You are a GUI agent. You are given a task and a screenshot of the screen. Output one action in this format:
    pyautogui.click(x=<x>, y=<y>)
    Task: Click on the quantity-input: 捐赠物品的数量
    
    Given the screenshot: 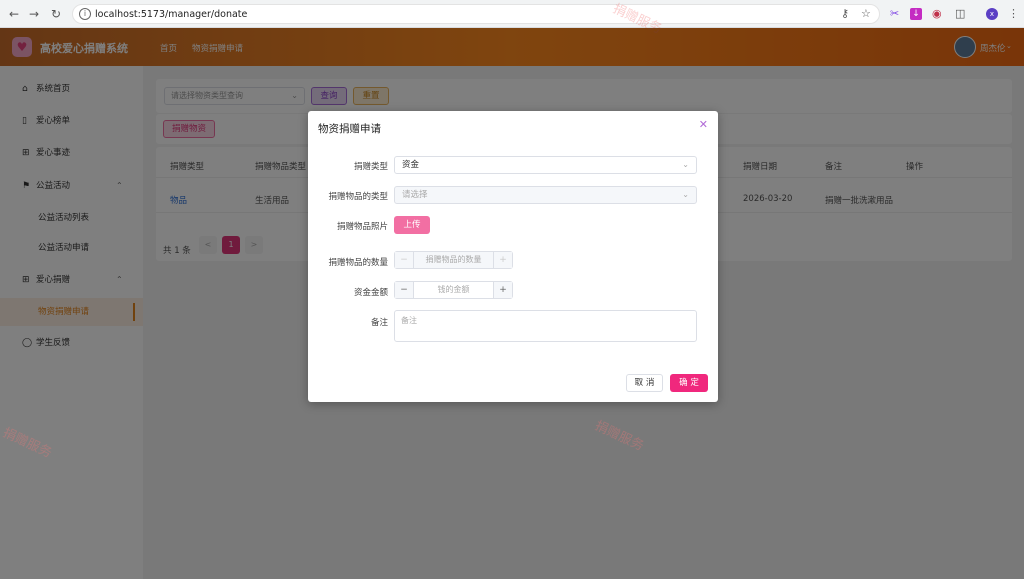 What is the action you would take?
    pyautogui.click(x=453, y=260)
    